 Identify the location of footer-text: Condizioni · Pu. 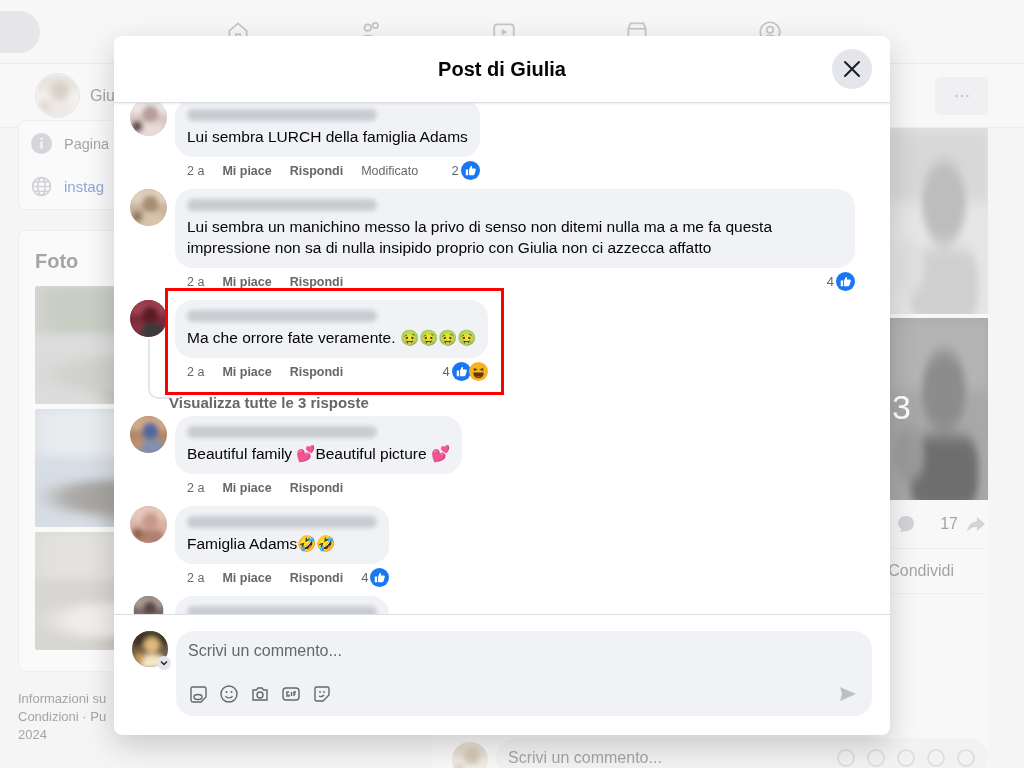
(62, 717).